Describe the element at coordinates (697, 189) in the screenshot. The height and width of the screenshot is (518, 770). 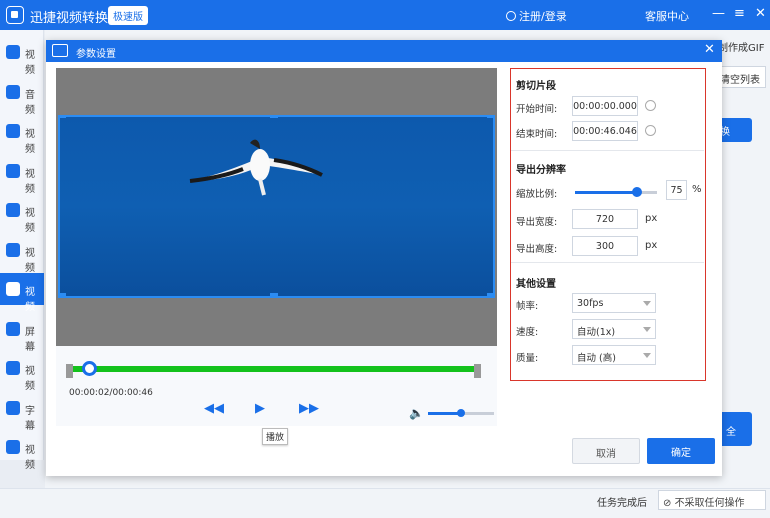
I see `scale-unit: %` at that location.